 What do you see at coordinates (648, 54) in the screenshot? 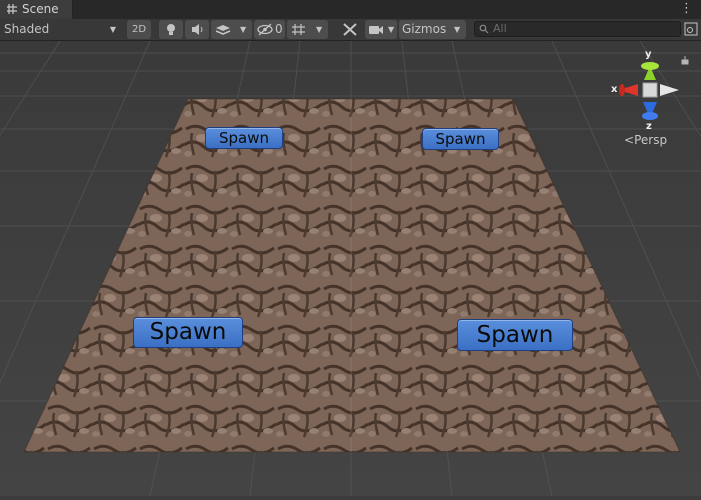
I see `axis-y-label: y` at bounding box center [648, 54].